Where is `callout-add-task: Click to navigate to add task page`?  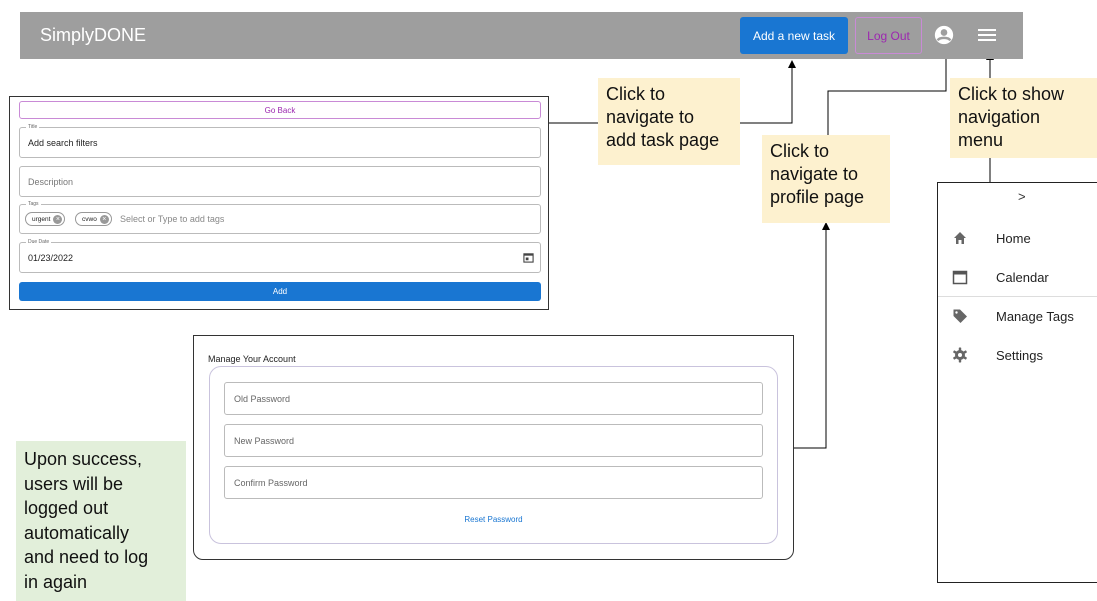 callout-add-task: Click to navigate to add task page is located at coordinates (669, 121).